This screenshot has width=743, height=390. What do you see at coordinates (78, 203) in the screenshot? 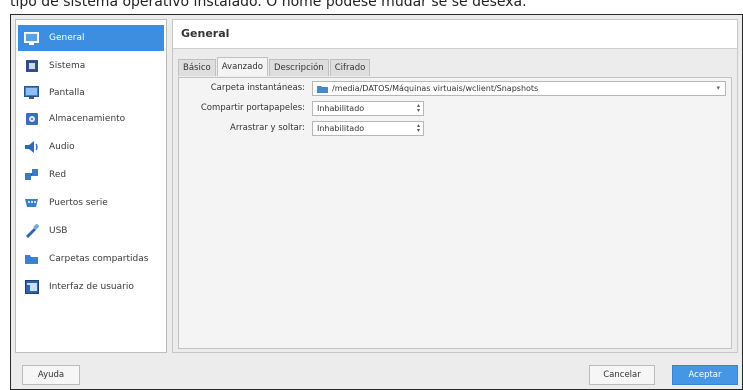
I see `sidebar-item-label: Puertos serie` at bounding box center [78, 203].